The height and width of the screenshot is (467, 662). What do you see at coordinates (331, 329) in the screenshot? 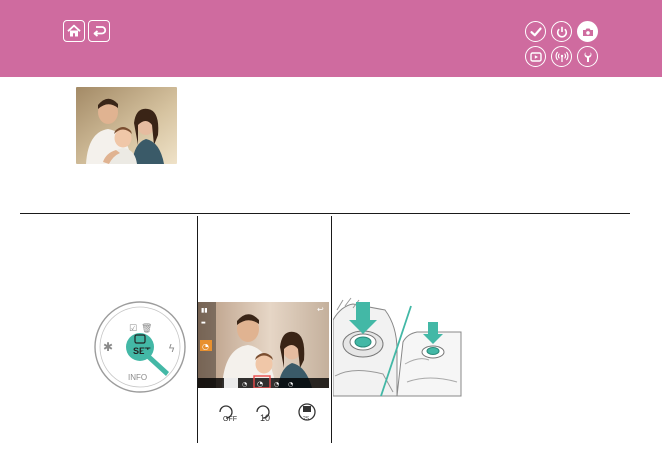
I see `column-divider` at bounding box center [331, 329].